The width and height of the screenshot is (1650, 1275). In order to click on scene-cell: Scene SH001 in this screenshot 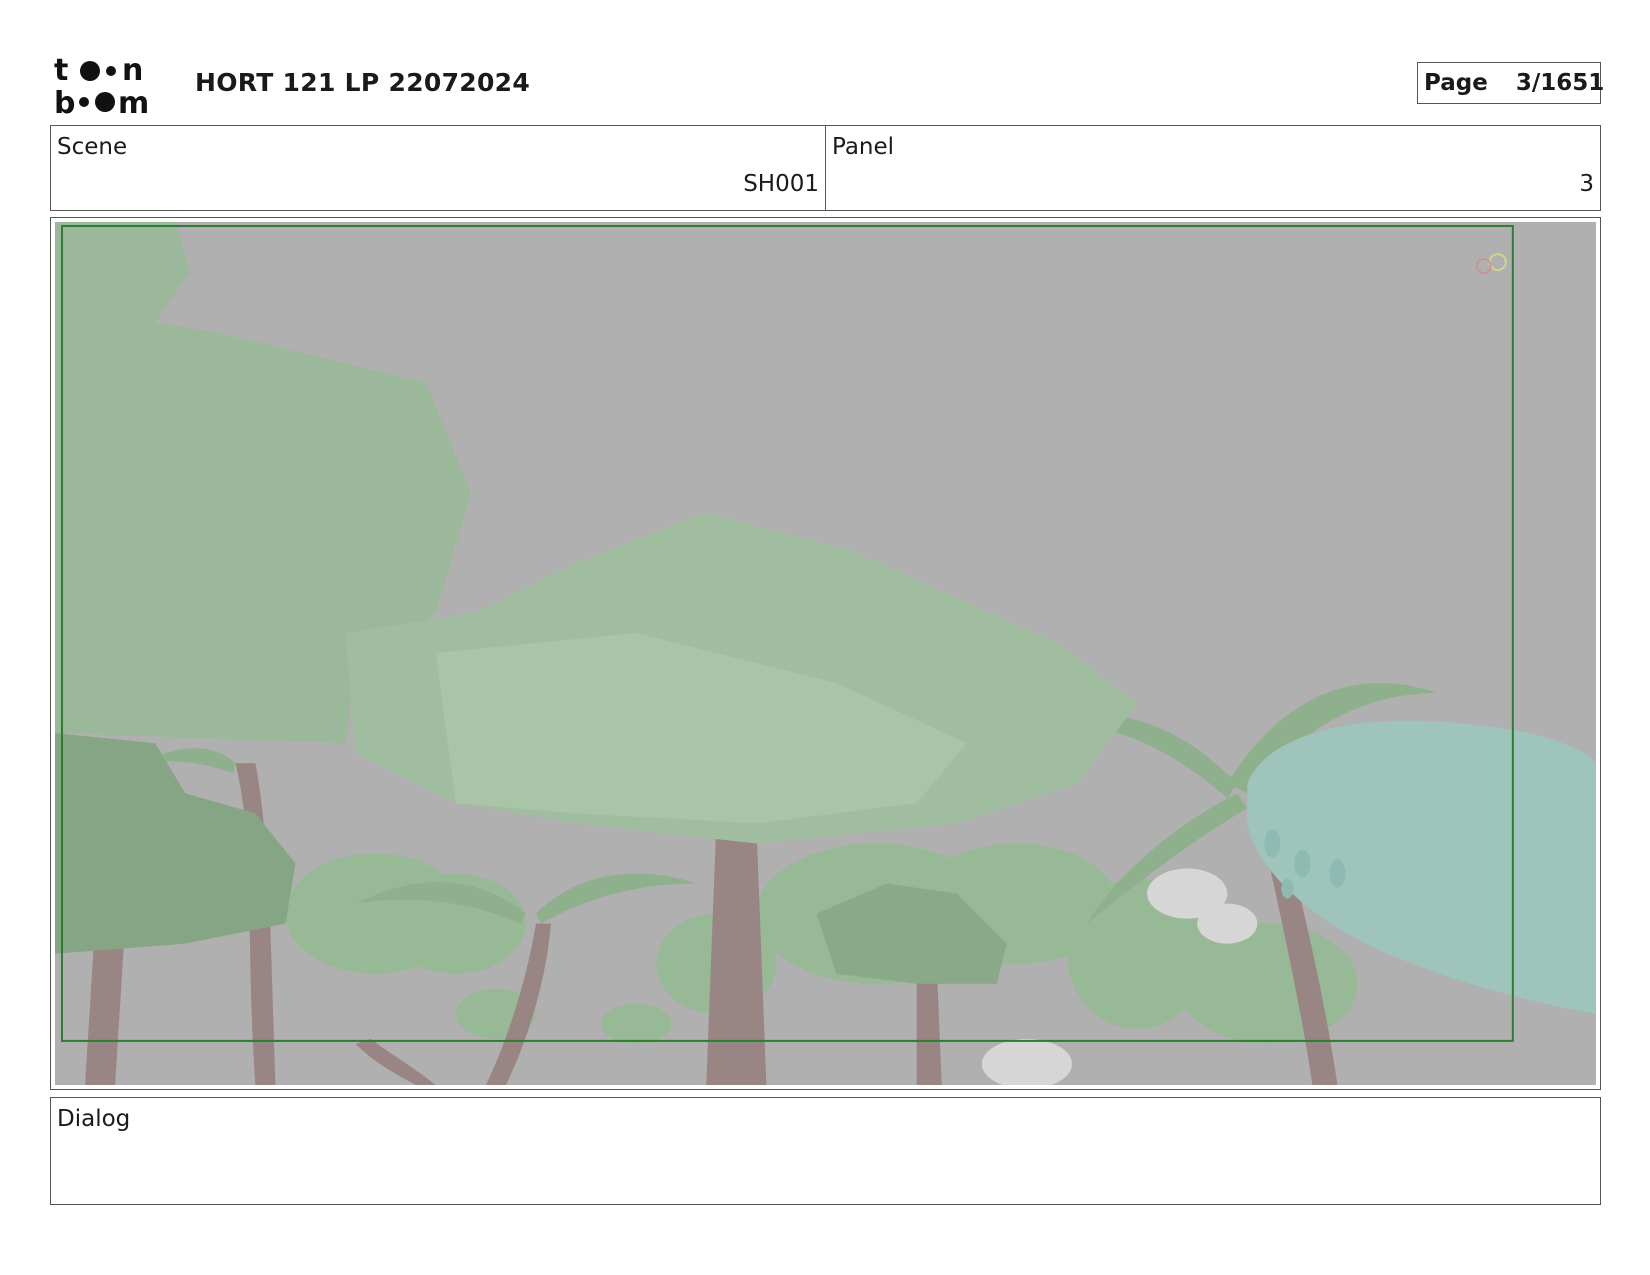, I will do `click(438, 168)`.